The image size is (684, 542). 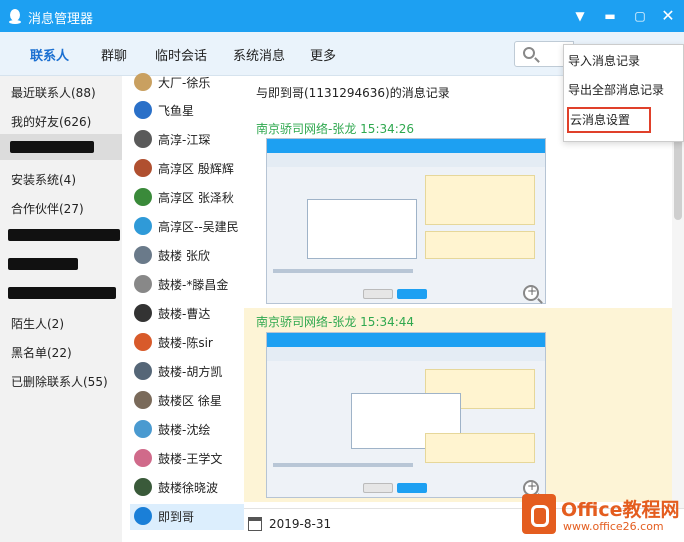 What do you see at coordinates (323, 54) in the screenshot?
I see `tab-more: 更多` at bounding box center [323, 54].